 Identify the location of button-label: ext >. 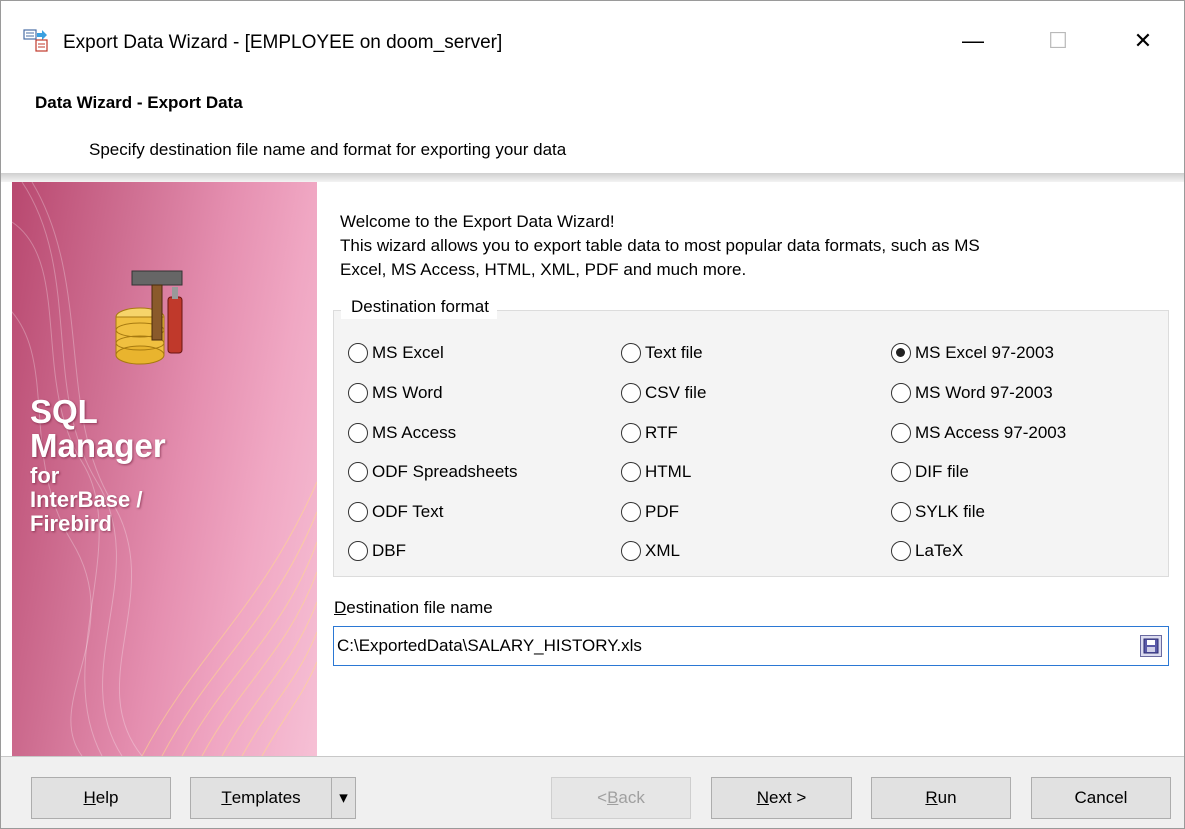
(787, 797).